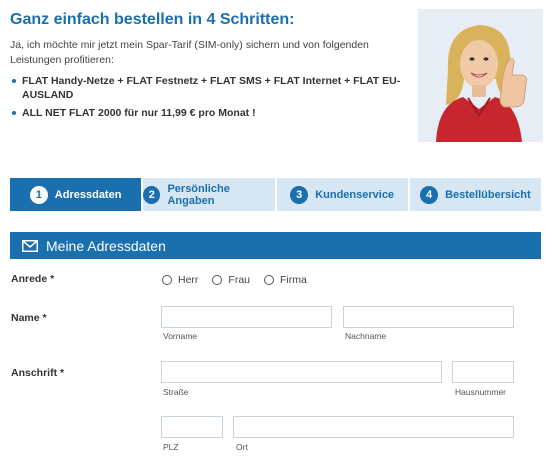 This screenshot has width=550, height=456. I want to click on step-number-badge: 4, so click(429, 194).